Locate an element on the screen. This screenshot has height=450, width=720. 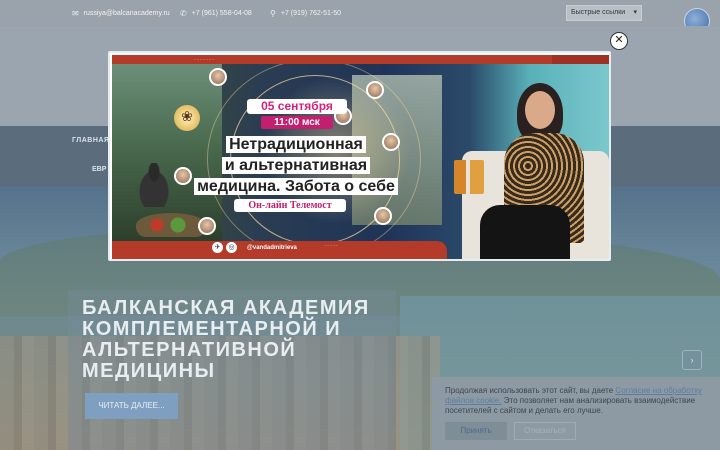
banner-jars is located at coordinates (469, 177).